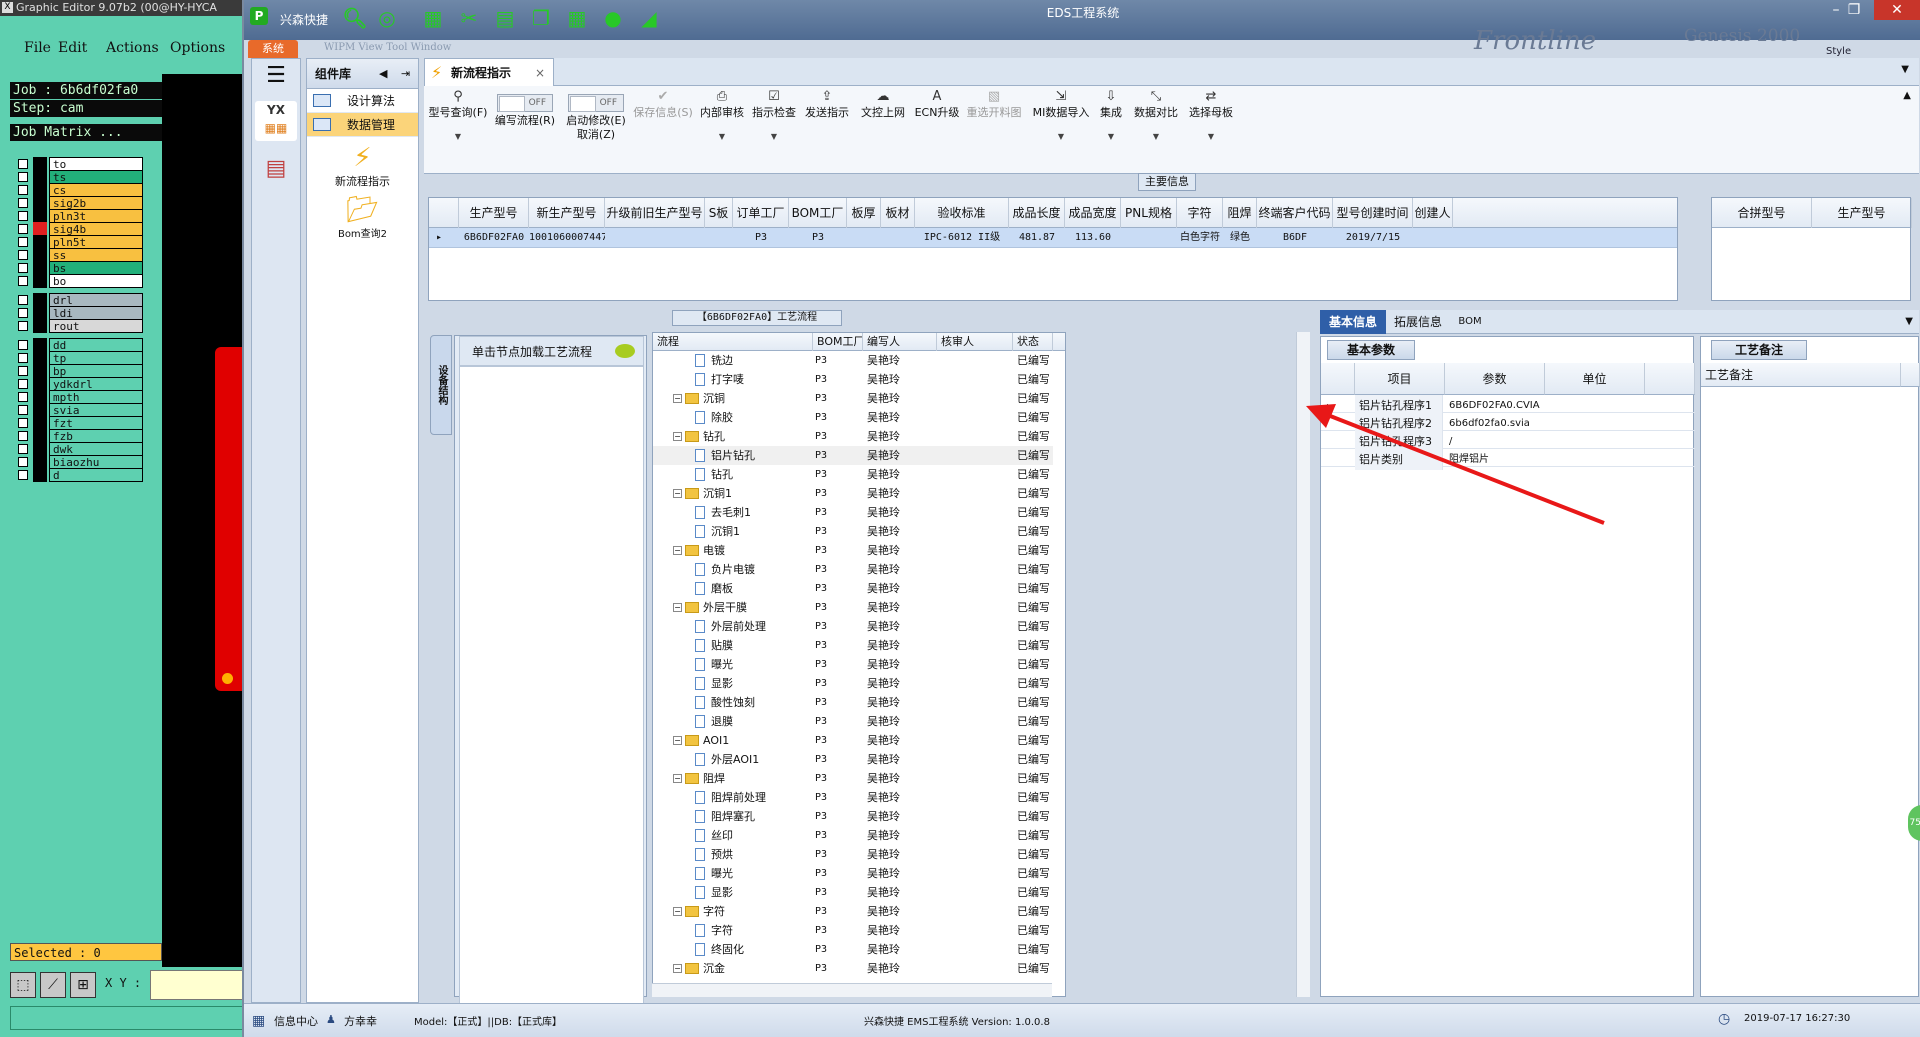 This screenshot has width=1920, height=1037. I want to click on tree-node: 阻焊塞孔 P3 吴艳玲 已编写, so click(853, 816).